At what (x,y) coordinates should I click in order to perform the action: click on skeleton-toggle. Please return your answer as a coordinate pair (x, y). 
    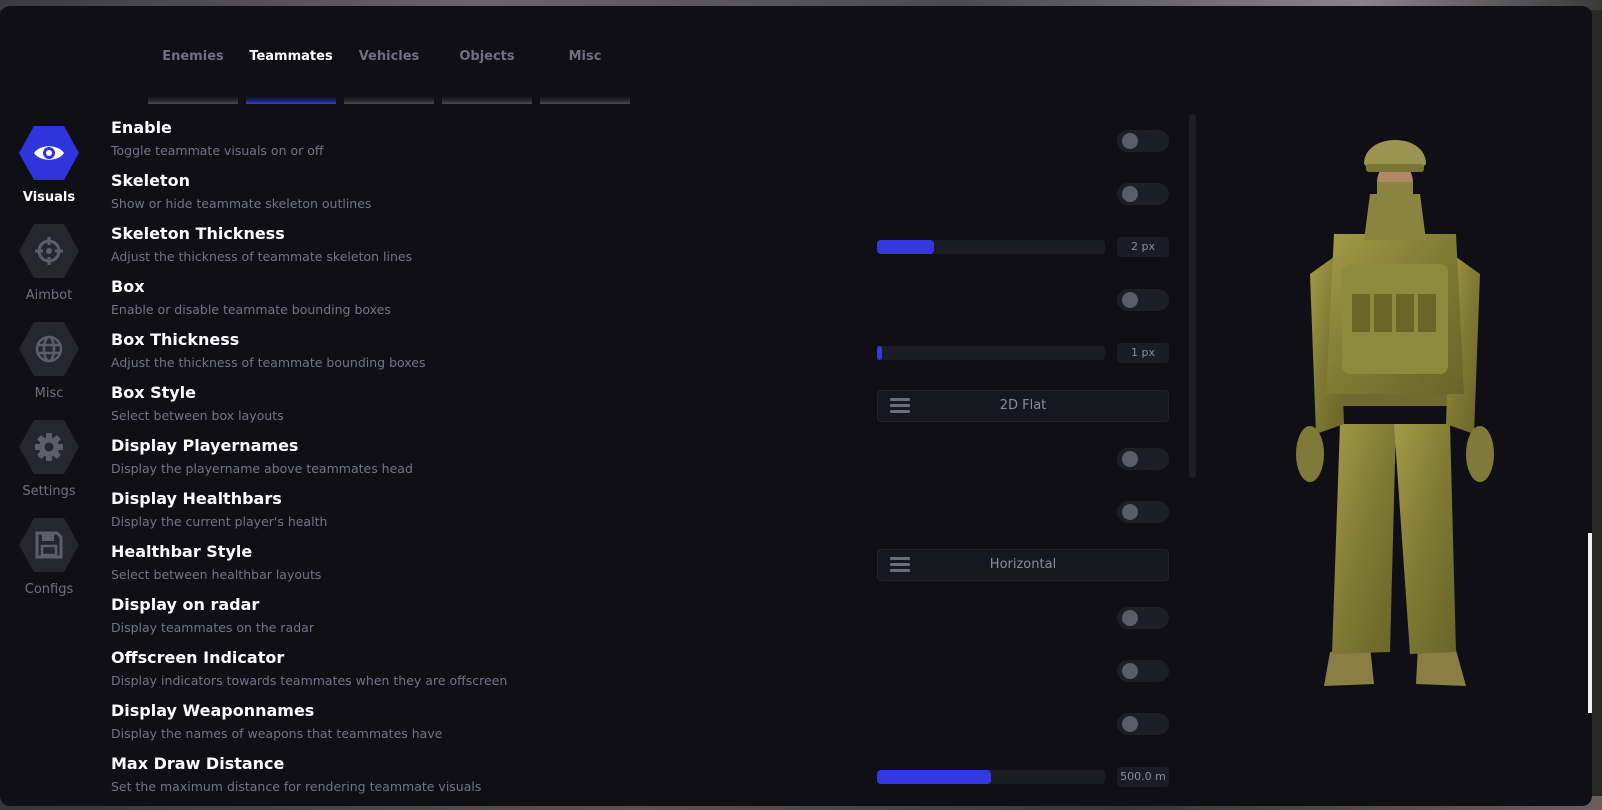
    Looking at the image, I should click on (1143, 194).